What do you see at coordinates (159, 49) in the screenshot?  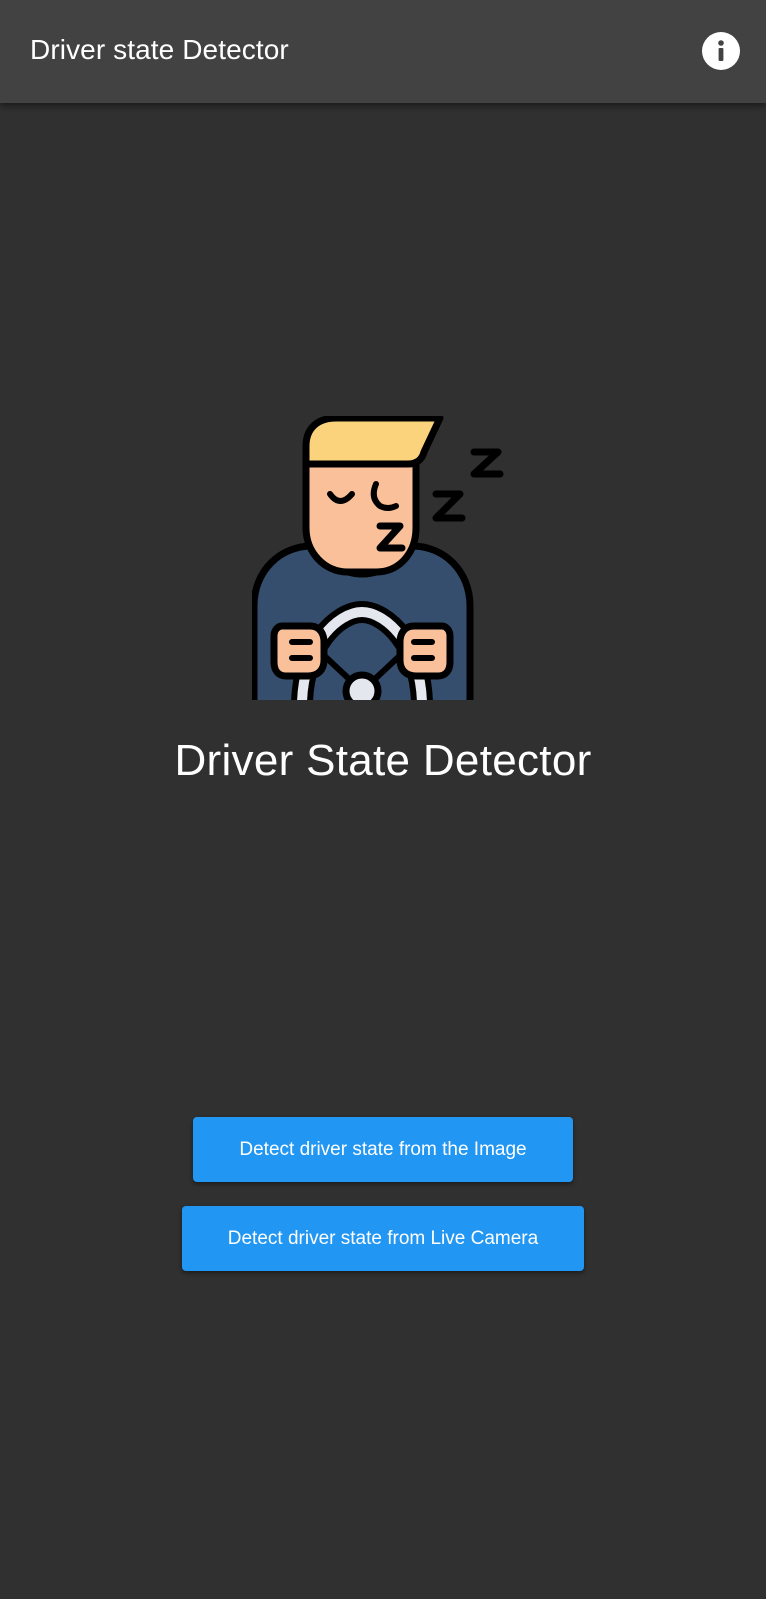 I see `app-bar-title: Driver state Detector` at bounding box center [159, 49].